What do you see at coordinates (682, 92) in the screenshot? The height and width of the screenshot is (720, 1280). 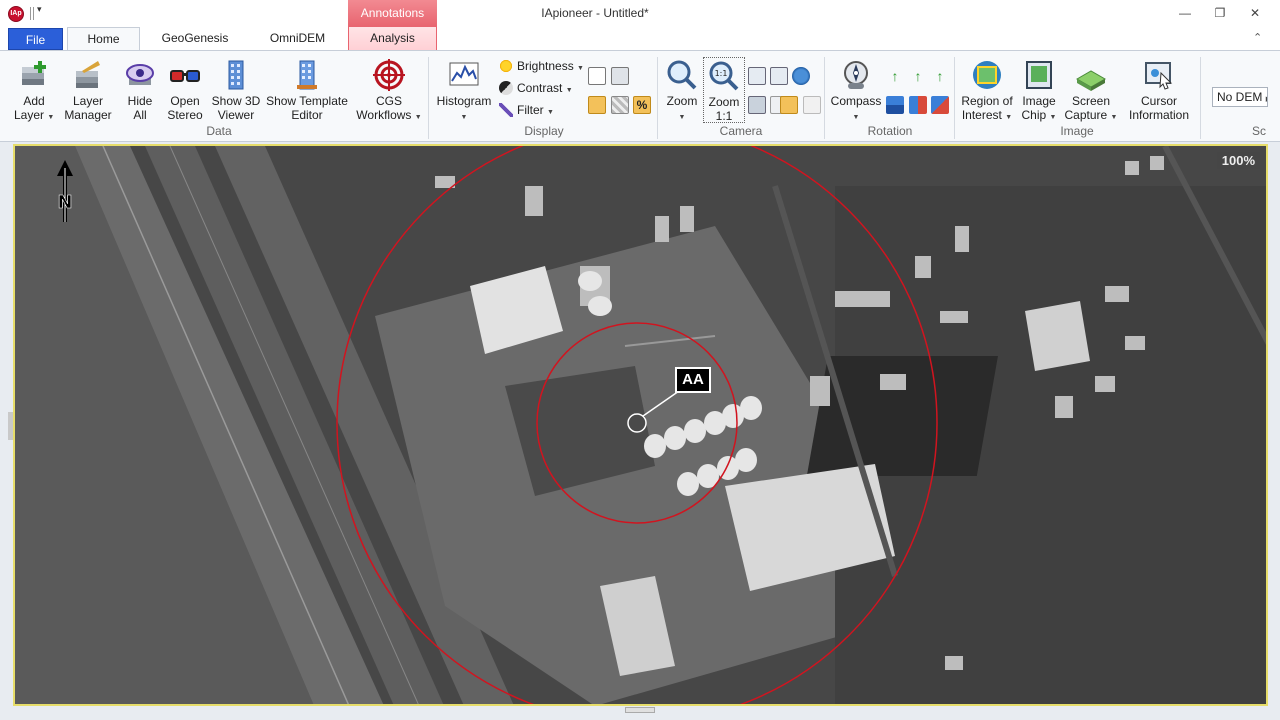 I see `zoom-button: Zoom ▼` at bounding box center [682, 92].